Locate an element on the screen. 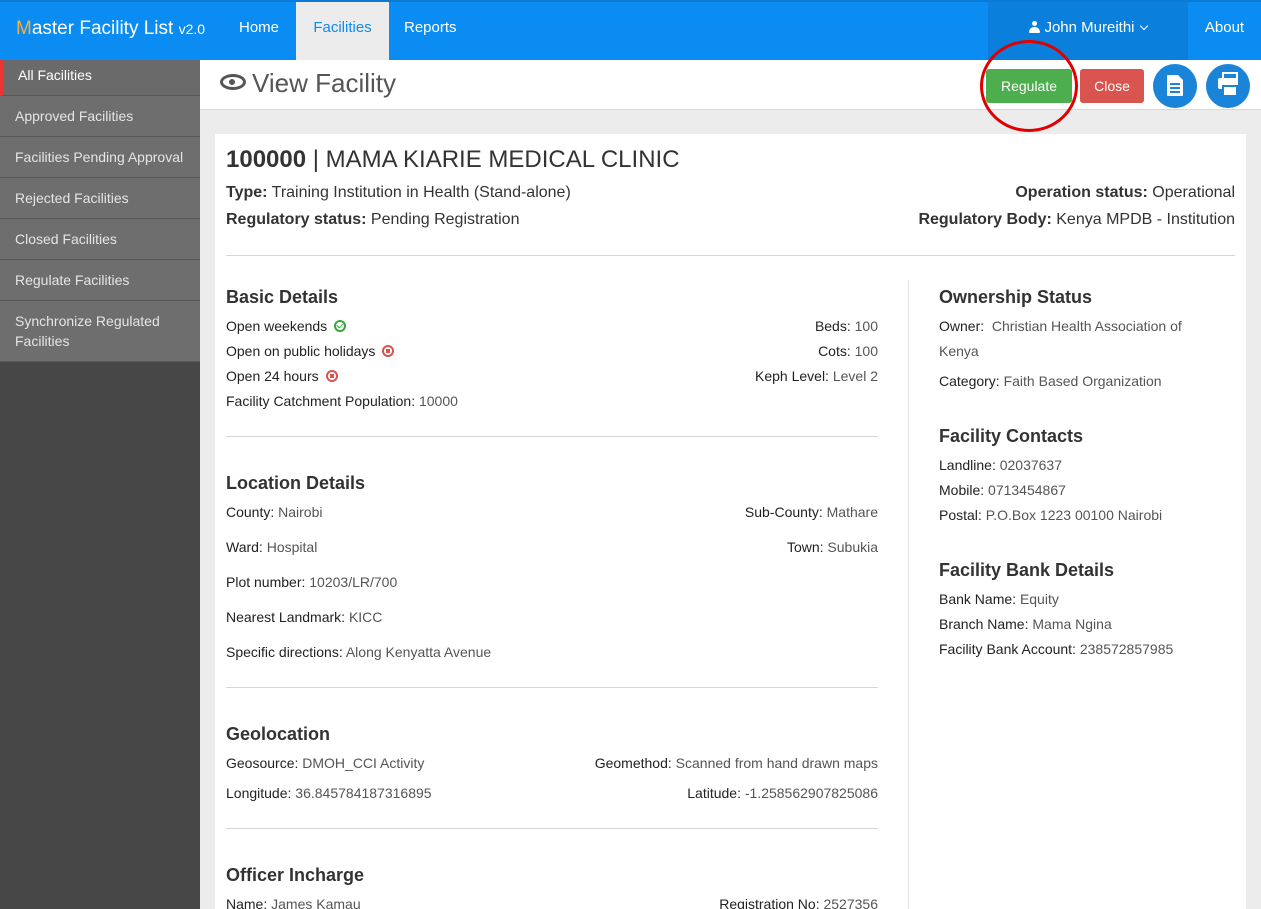 The width and height of the screenshot is (1261, 909). geosource: Geosource: DMOH_CCI Activity is located at coordinates (325, 763).